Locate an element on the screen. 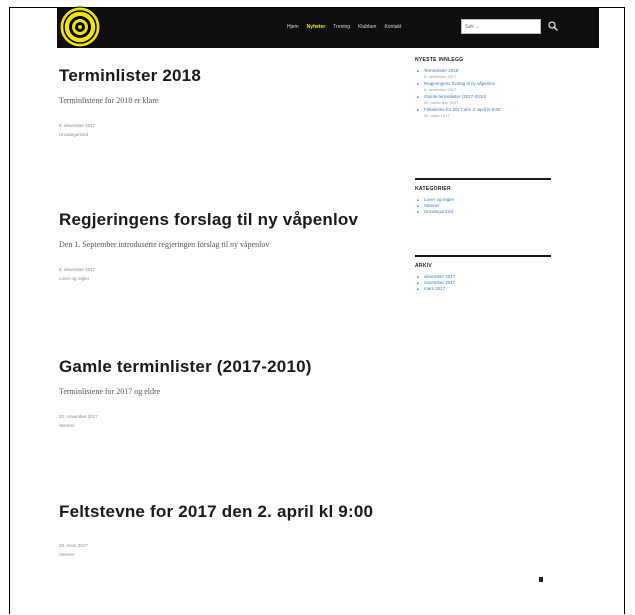  main-nav: Hjem Nyheter Trening Klubben Kontakt is located at coordinates (344, 27).